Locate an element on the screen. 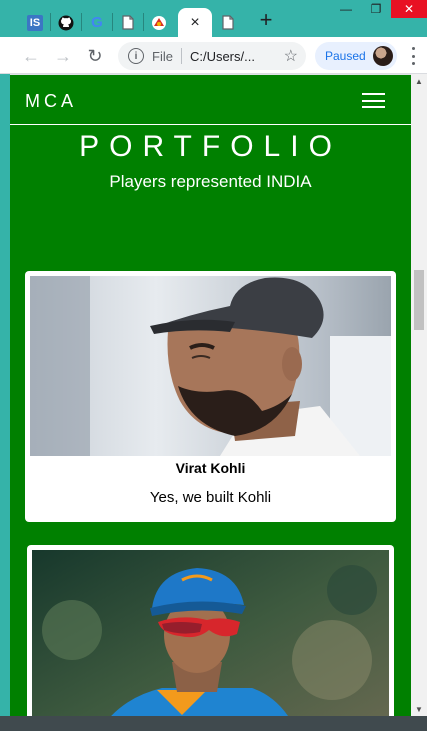 The height and width of the screenshot is (731, 427). menu-dots-icon is located at coordinates (413, 56).